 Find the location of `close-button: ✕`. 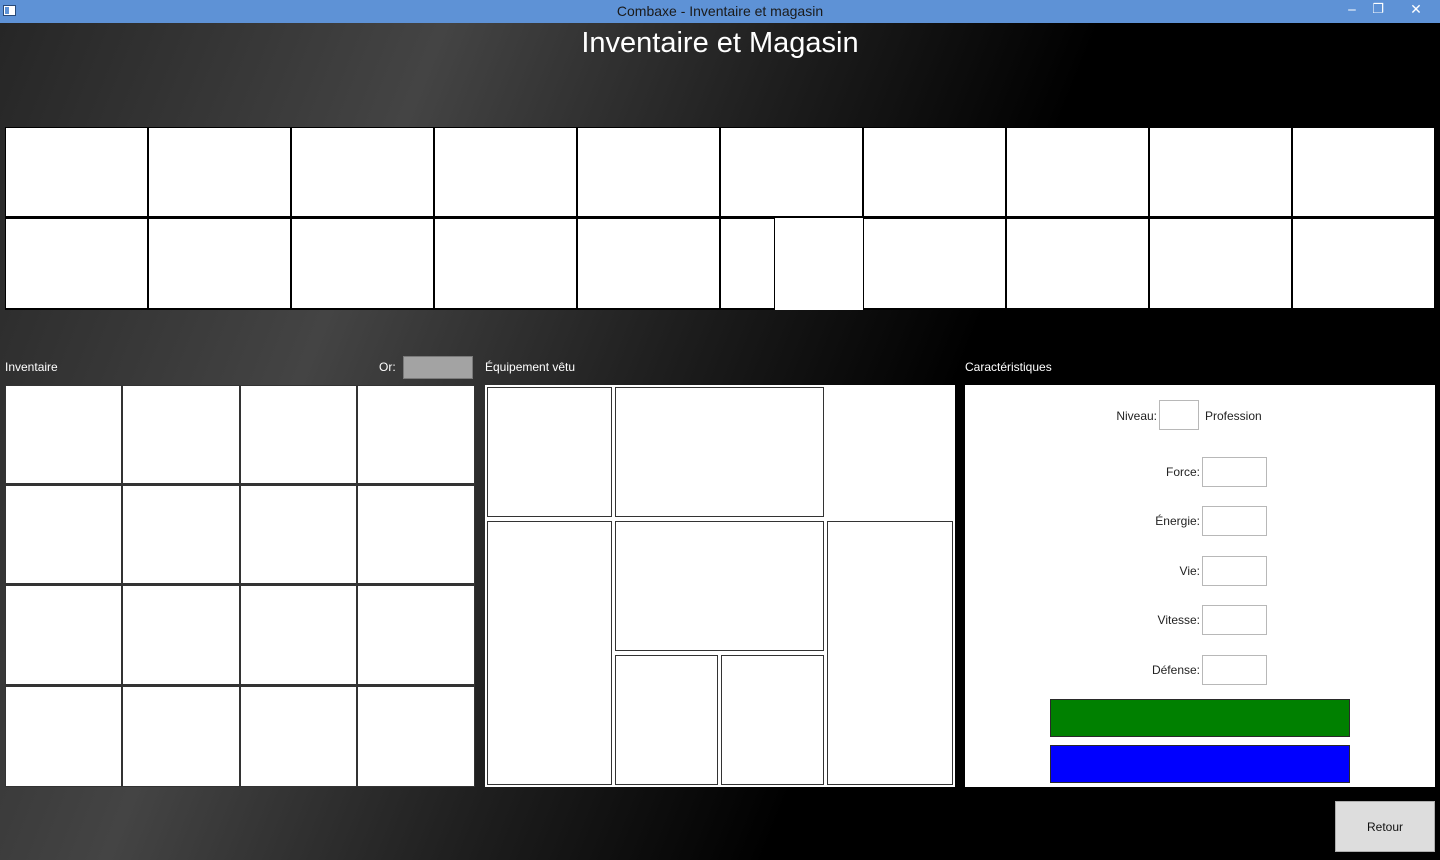

close-button: ✕ is located at coordinates (1416, 10).